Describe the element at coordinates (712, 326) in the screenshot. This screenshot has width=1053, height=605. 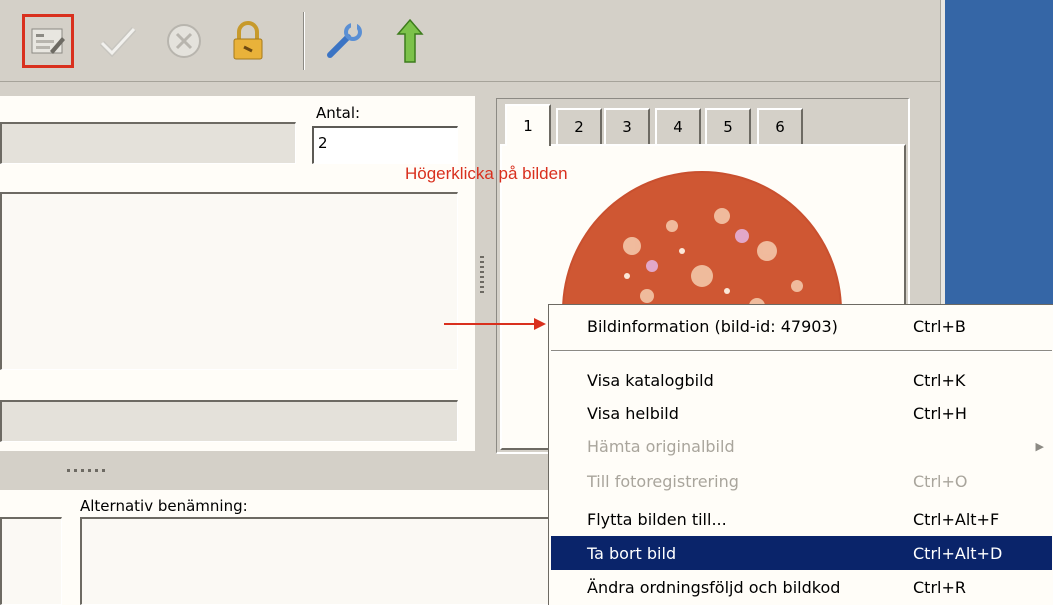
I see `menu-item-label: Bildinformation (bild-id: 47903)` at that location.